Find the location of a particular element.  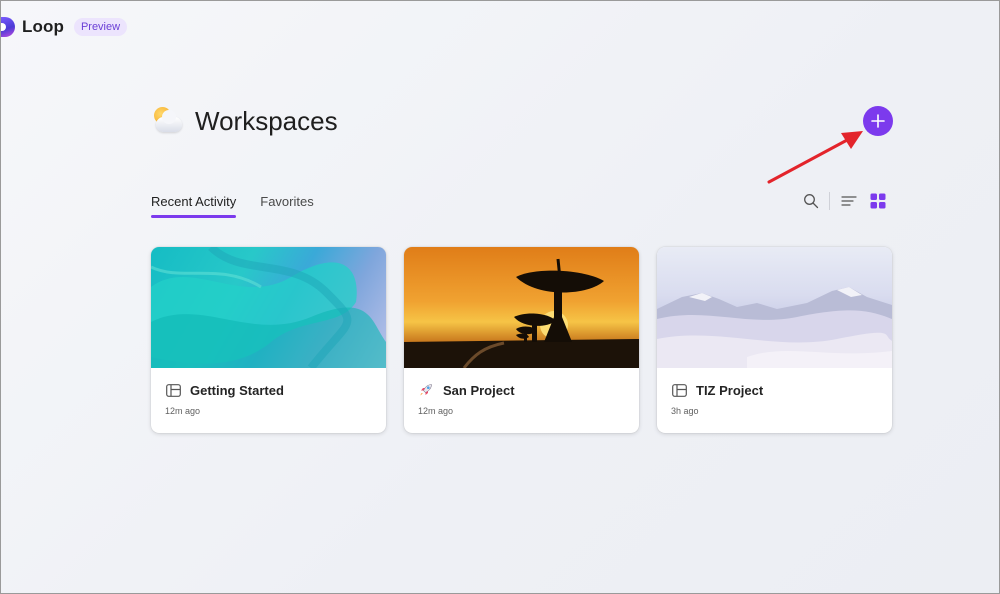

workspace-tabs: Recent Activity Favorites is located at coordinates (232, 206).